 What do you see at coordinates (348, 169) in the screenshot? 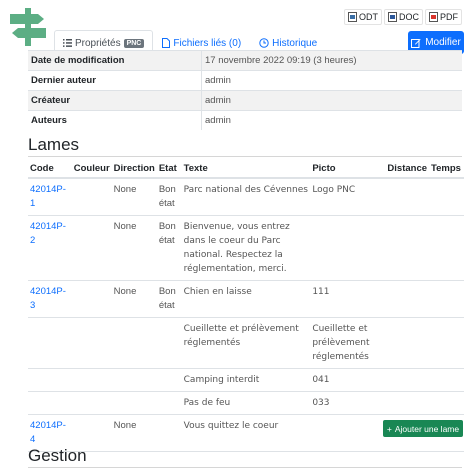
I see `header-picto: Picto` at bounding box center [348, 169].